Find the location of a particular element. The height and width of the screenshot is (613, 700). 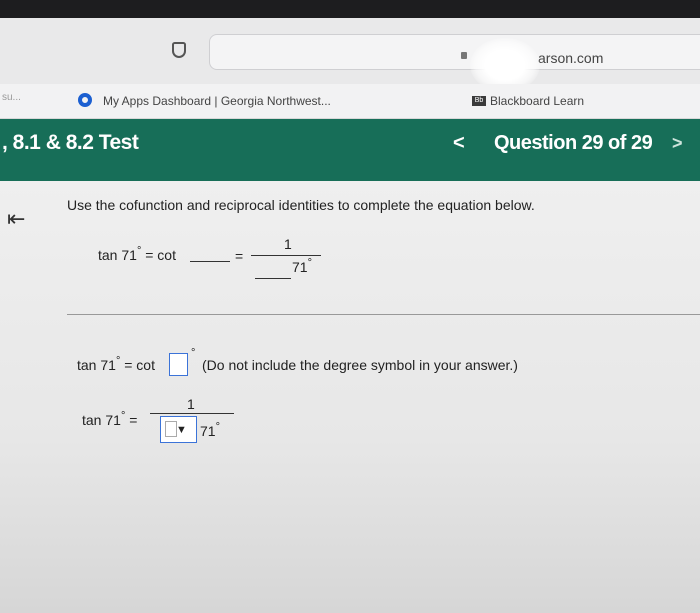

privacy-shield-icon is located at coordinates (179, 50).